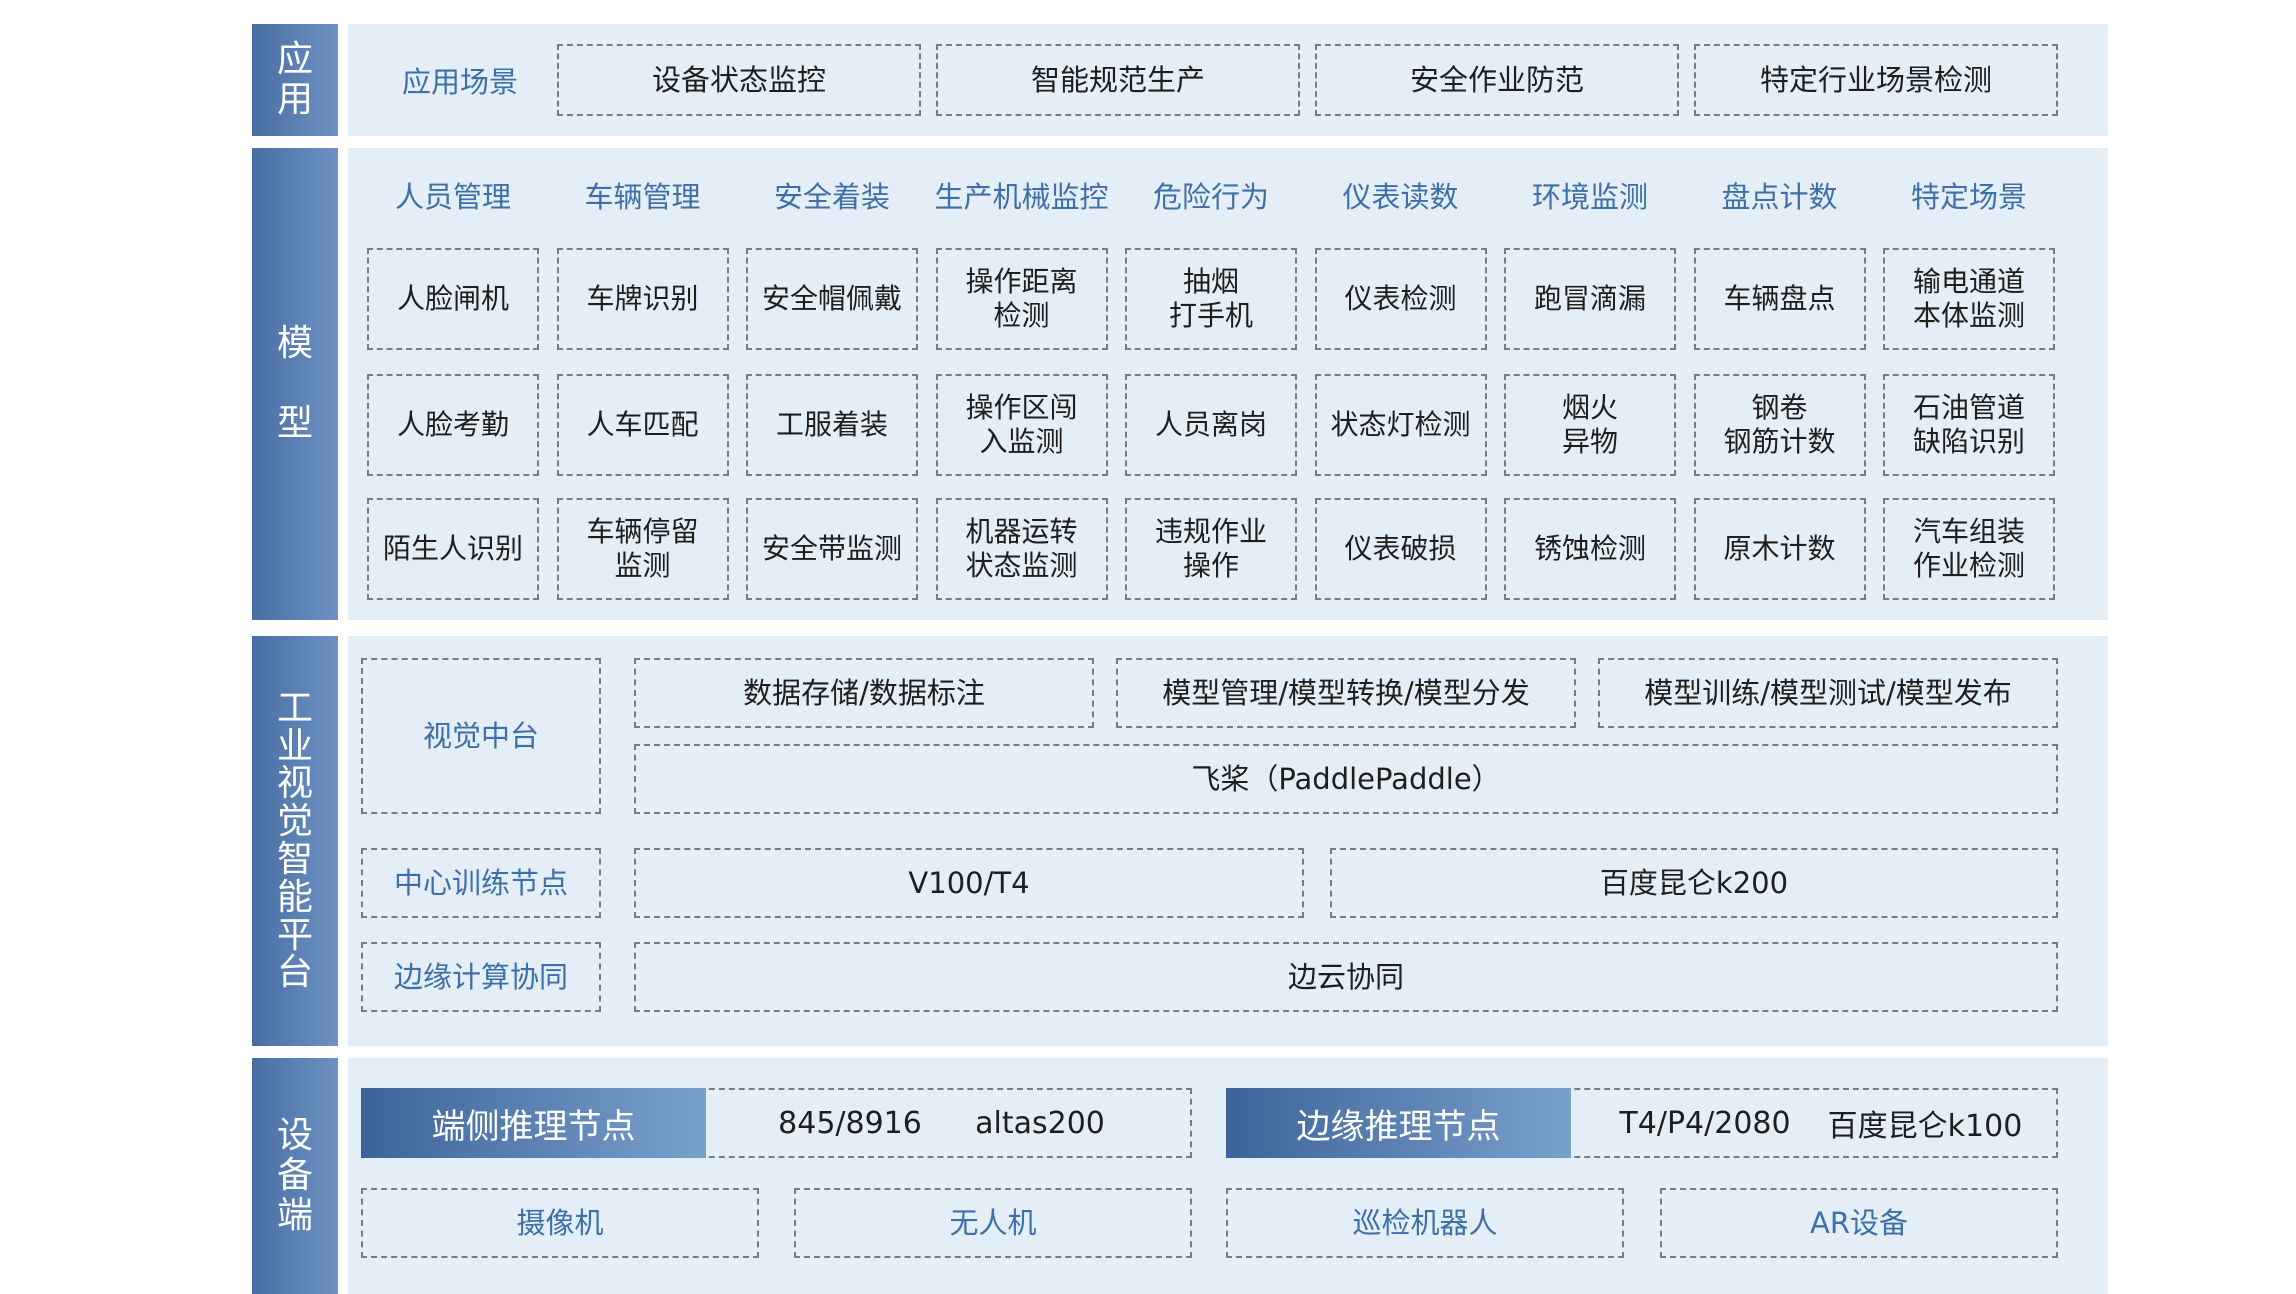  I want to click on device-camera: 摄像机, so click(560, 1223).